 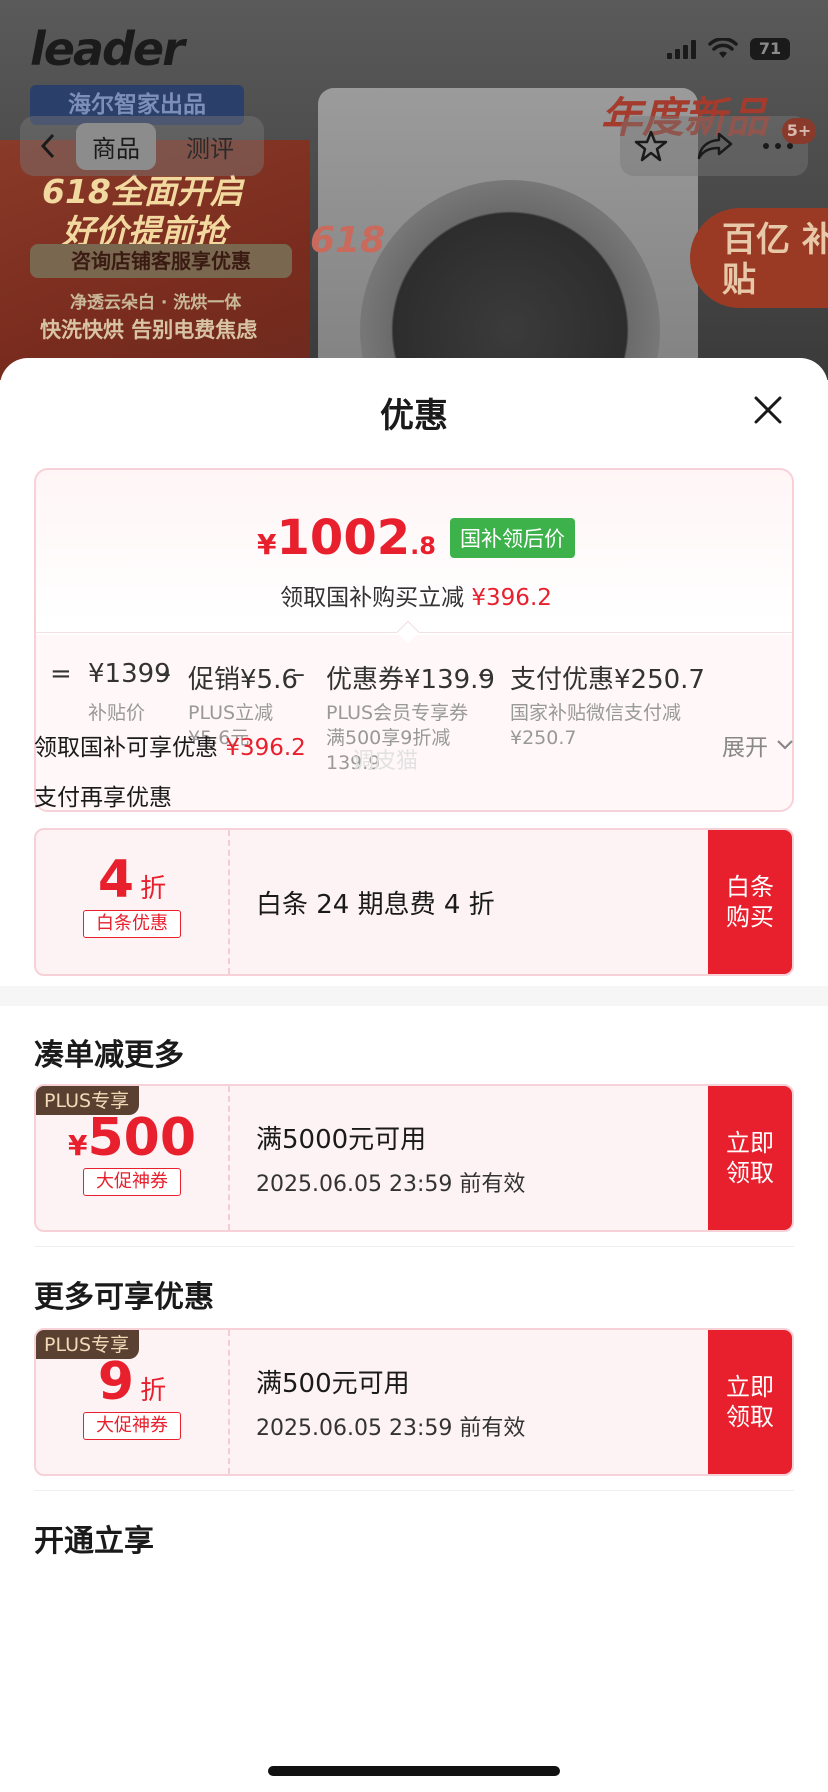 I want to click on breakdown-op: =, so click(x=61, y=674).